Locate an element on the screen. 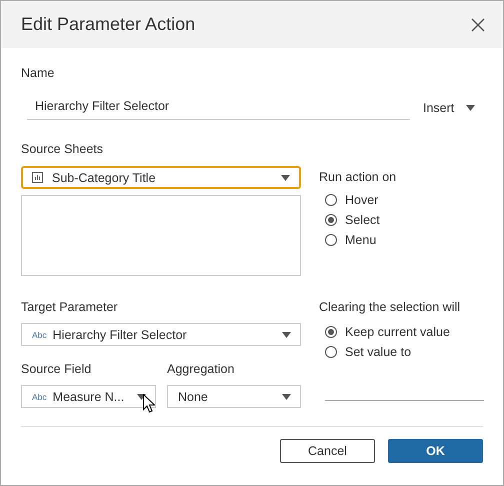  field-label: Target Parameter is located at coordinates (70, 307).